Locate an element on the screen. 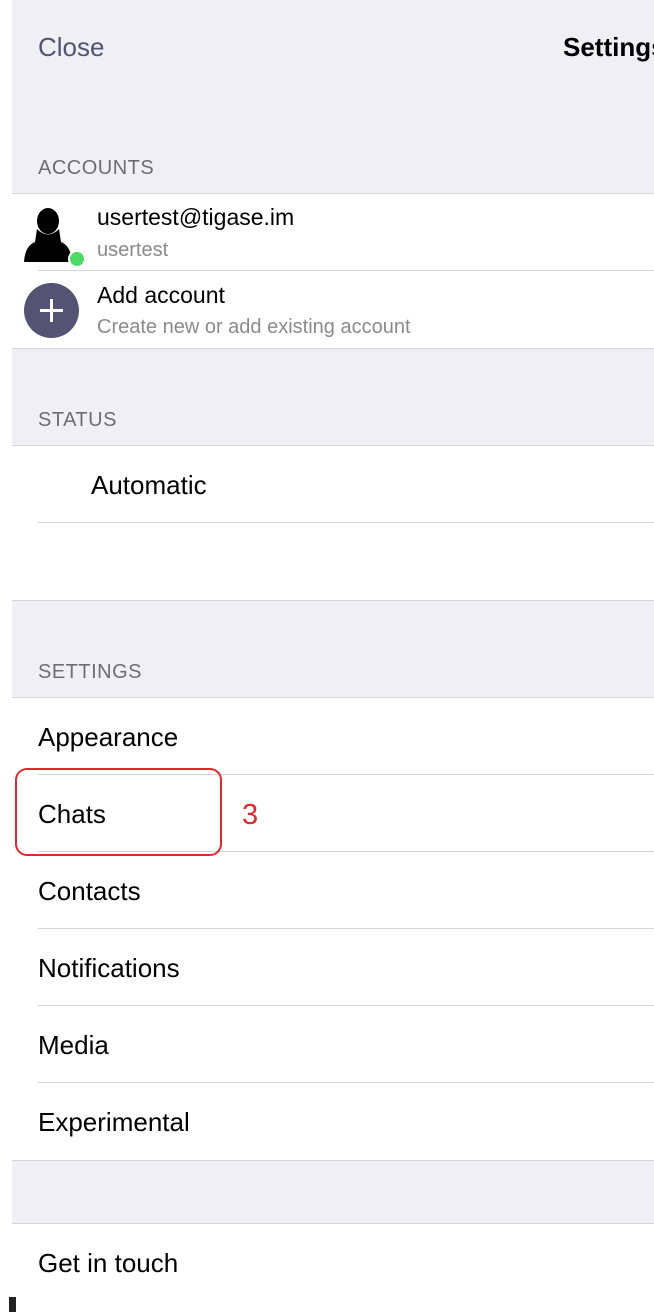 This screenshot has width=654, height=1313. add-icon is located at coordinates (51, 310).